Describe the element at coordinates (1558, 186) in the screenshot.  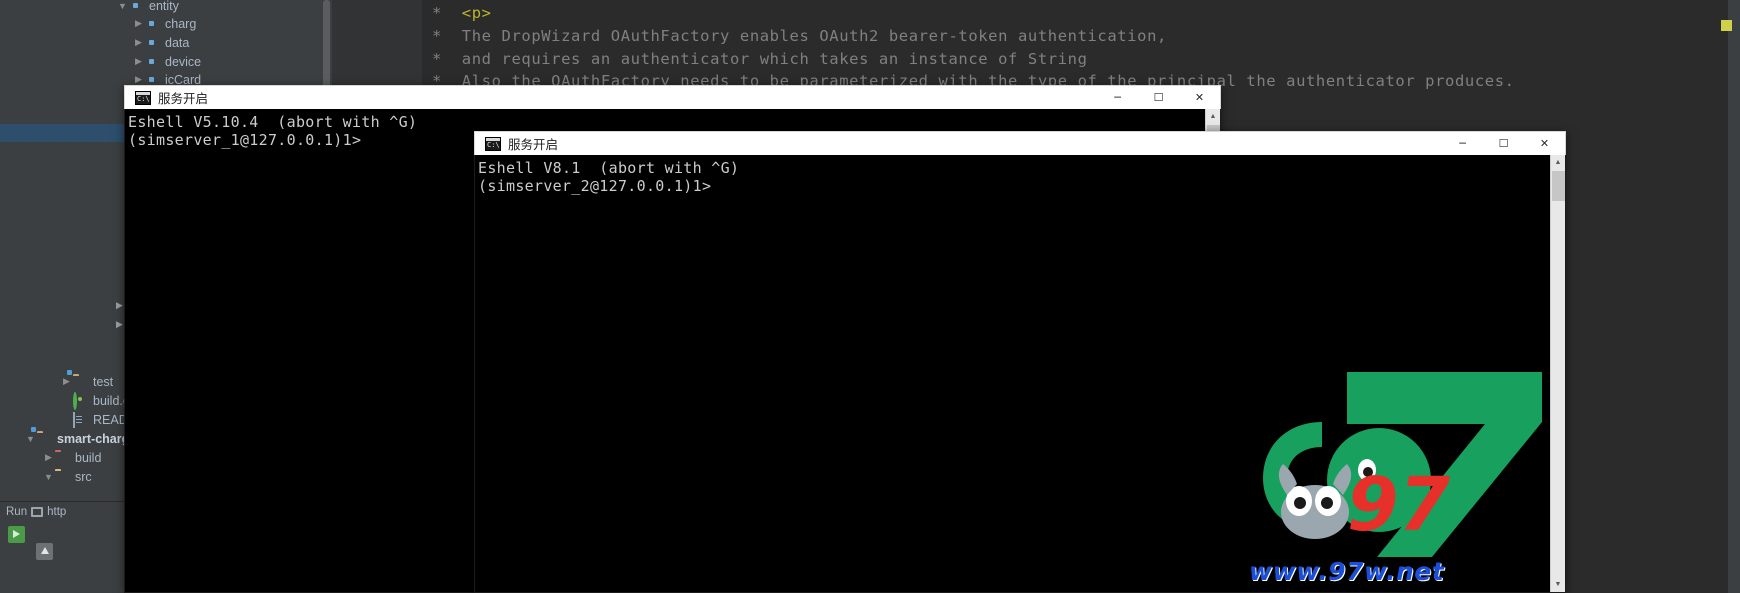
I see `scrollbar-thumb` at that location.